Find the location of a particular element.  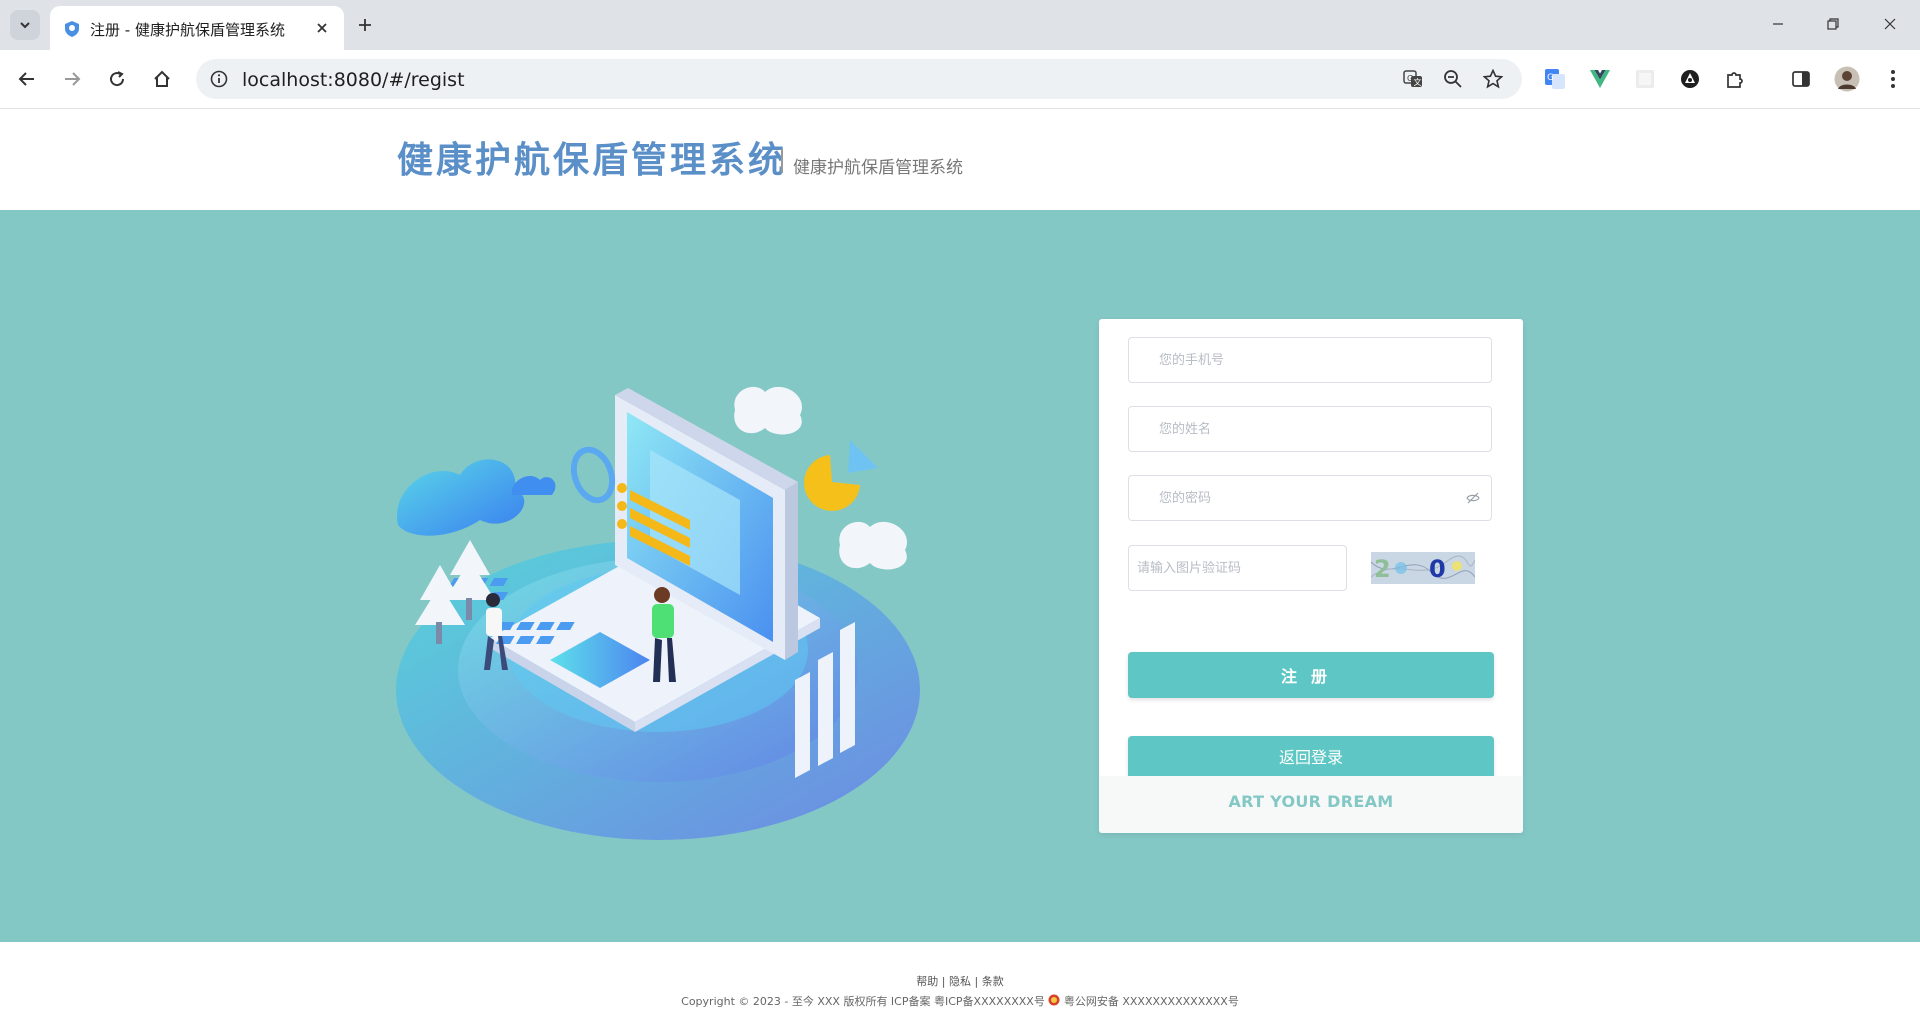

zoom-out-icon is located at coordinates (1453, 79).